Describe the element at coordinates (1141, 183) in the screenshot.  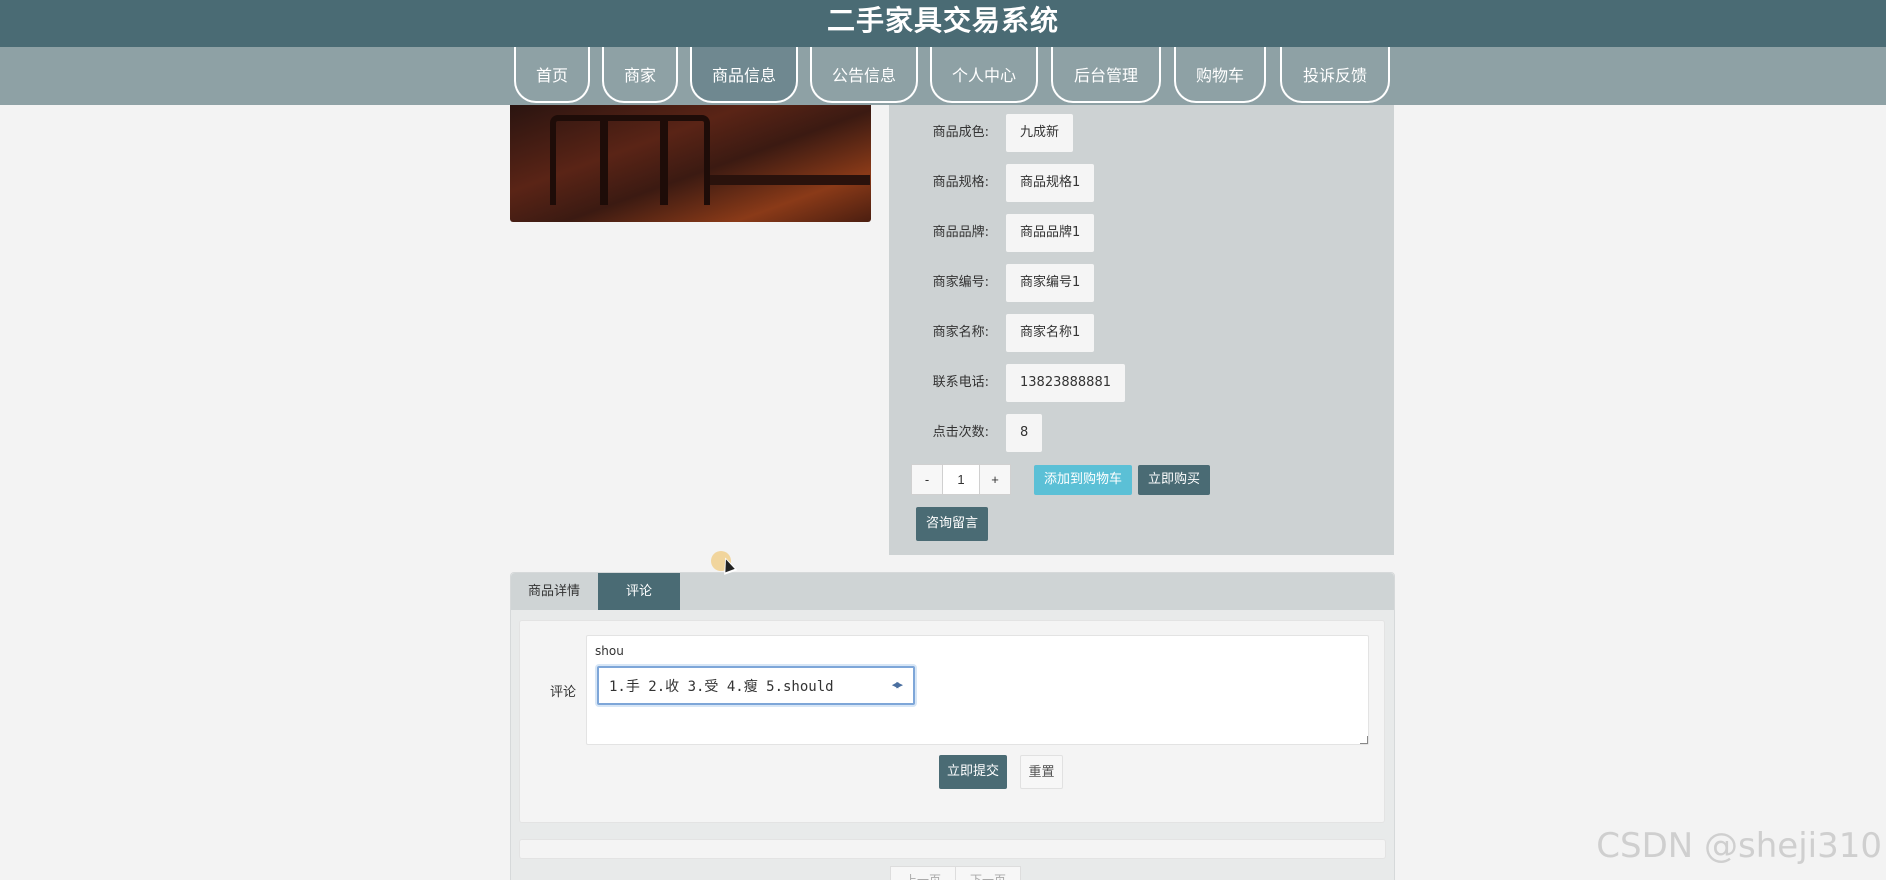
I see `info-row-spec: 商品规格: 商品规格1` at that location.